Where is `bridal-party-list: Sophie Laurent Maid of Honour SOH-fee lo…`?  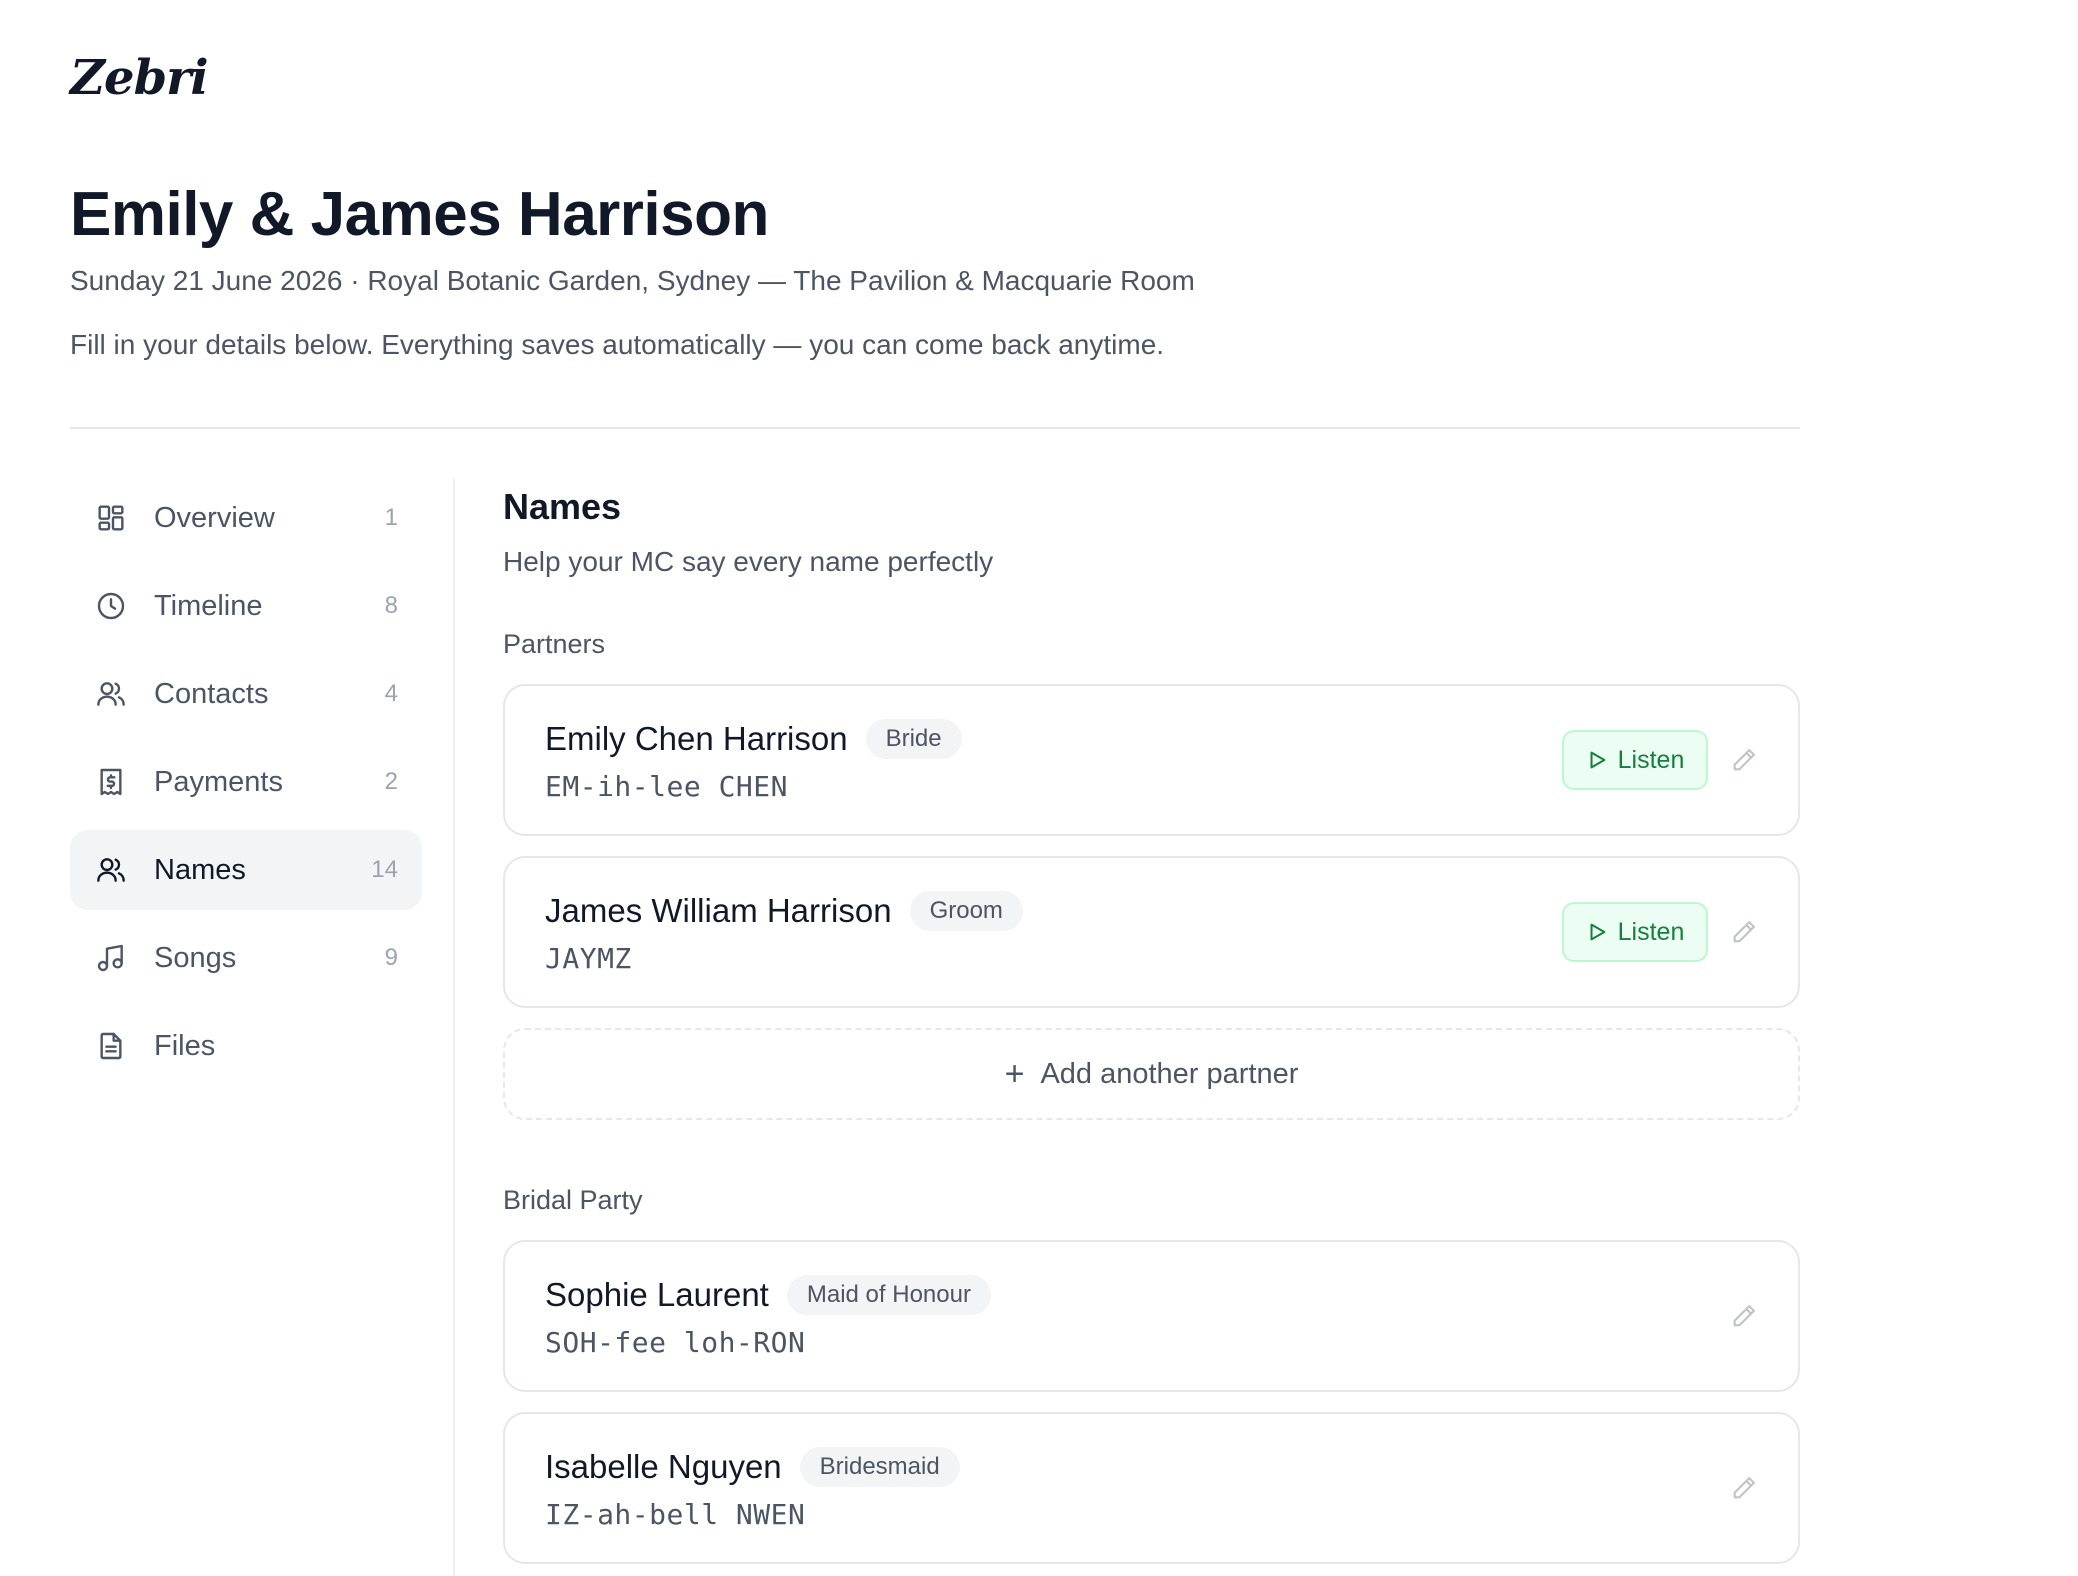 bridal-party-list: Sophie Laurent Maid of Honour SOH-fee lo… is located at coordinates (1151, 1402).